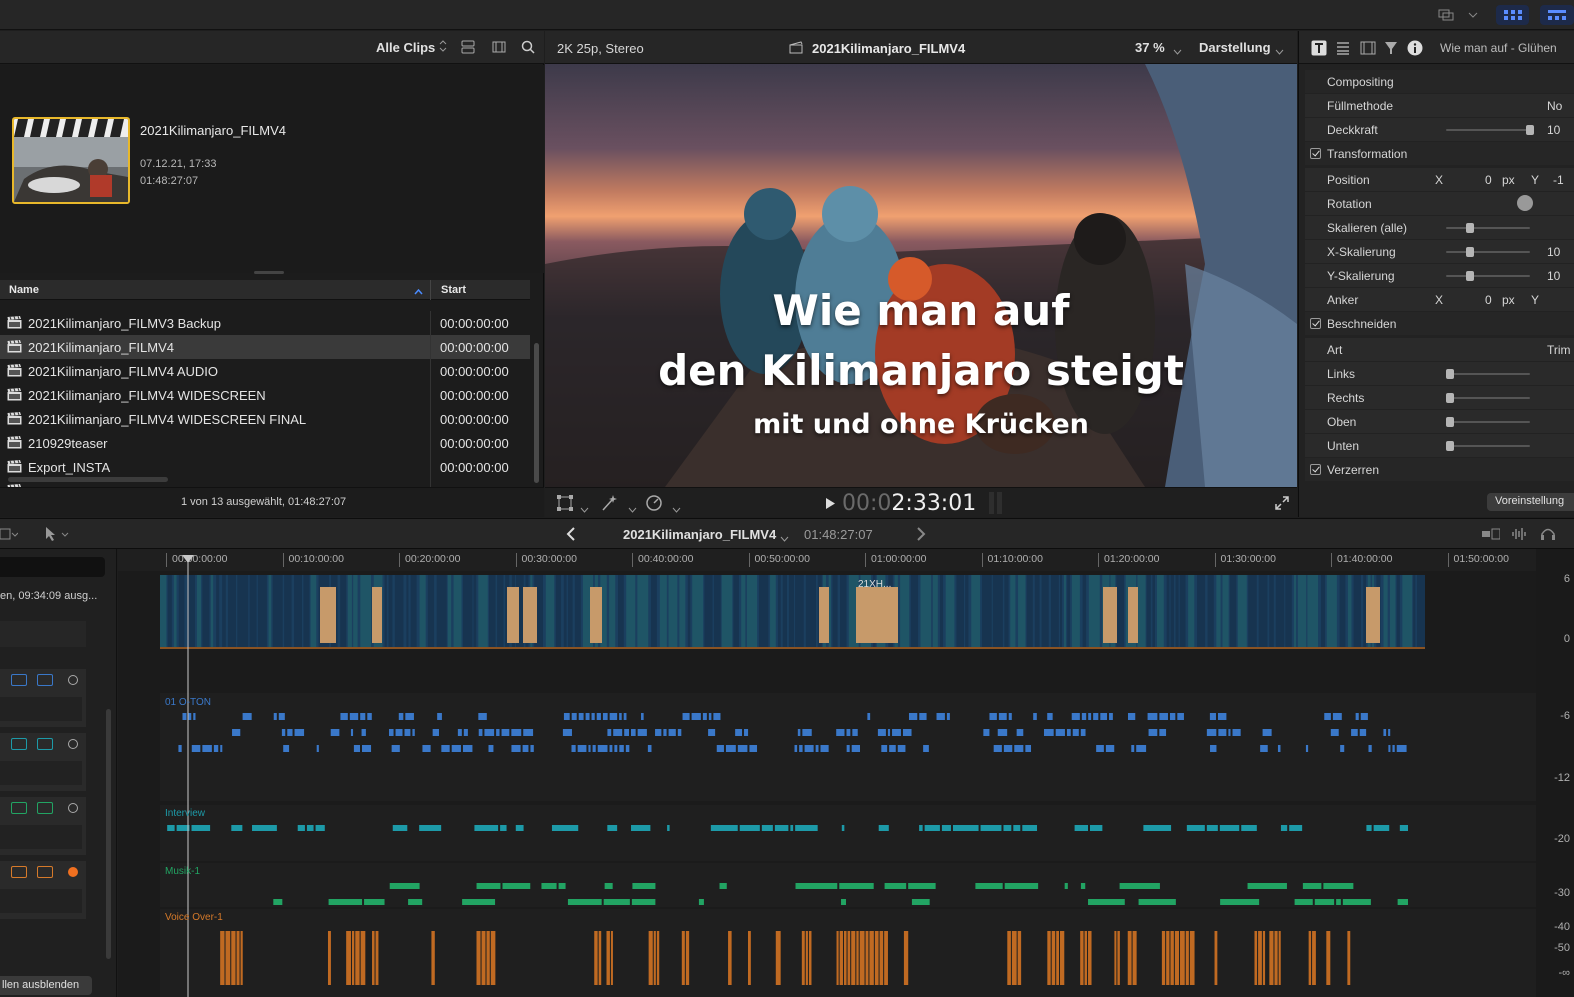  What do you see at coordinates (1446, 15) in the screenshot?
I see `import-icon` at bounding box center [1446, 15].